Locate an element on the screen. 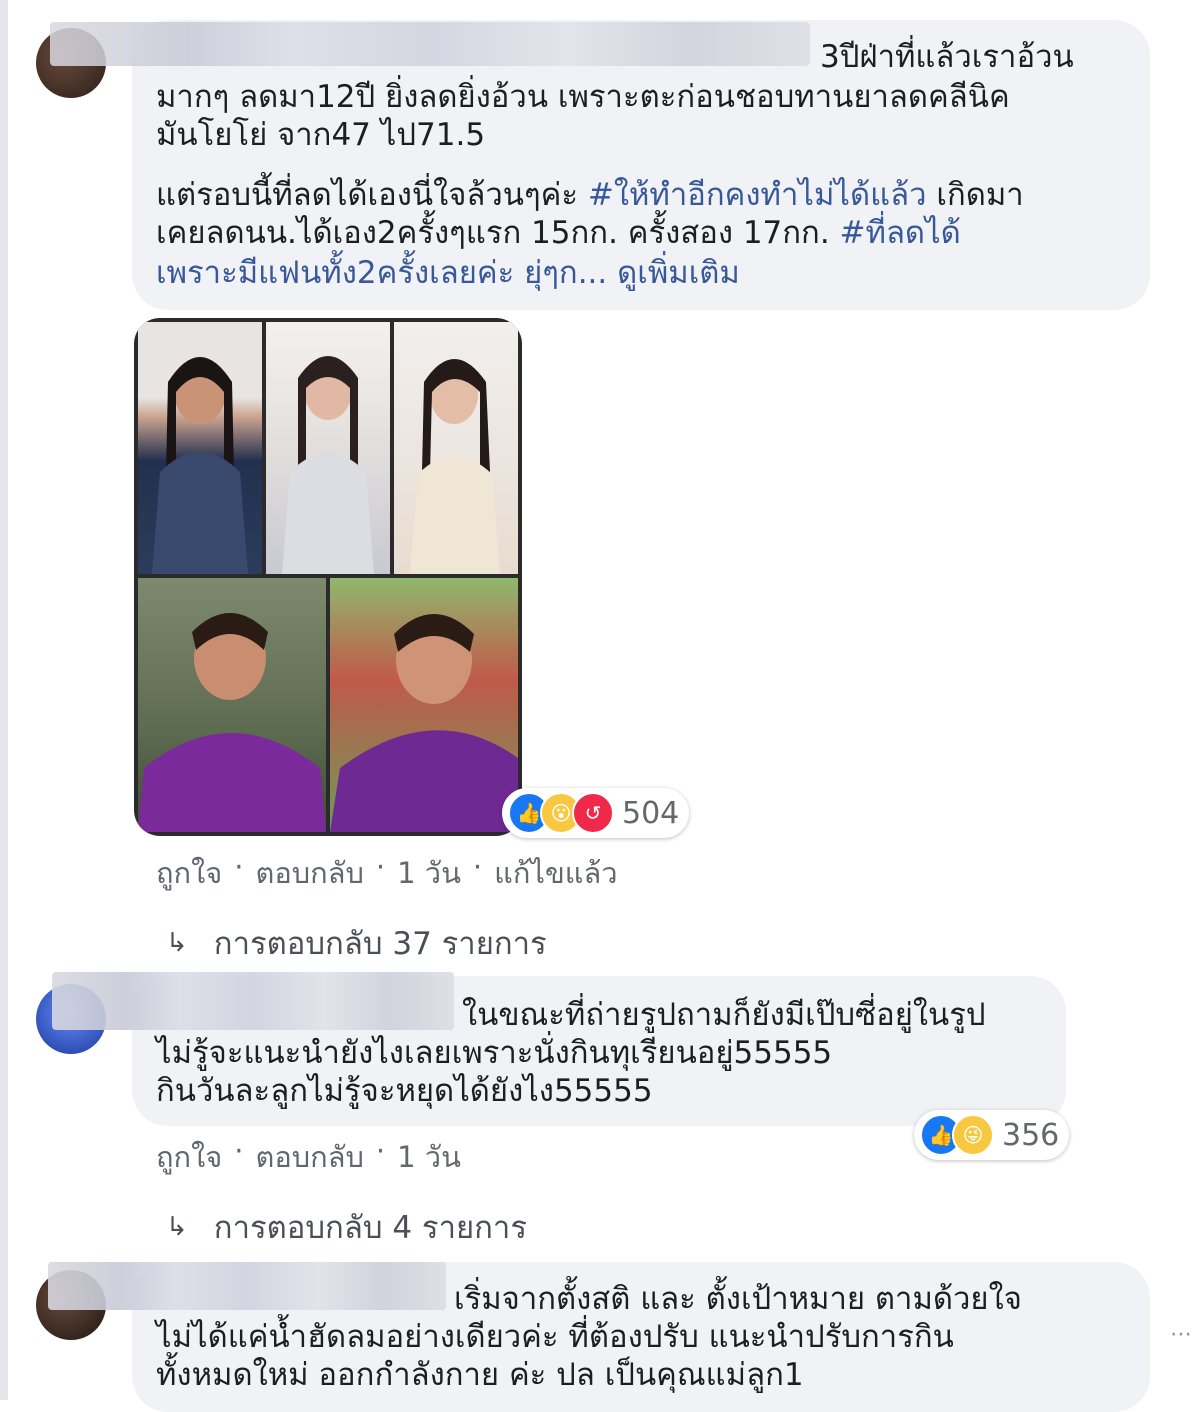 The image size is (1200, 1412). reaction-count: 504 is located at coordinates (651, 813).